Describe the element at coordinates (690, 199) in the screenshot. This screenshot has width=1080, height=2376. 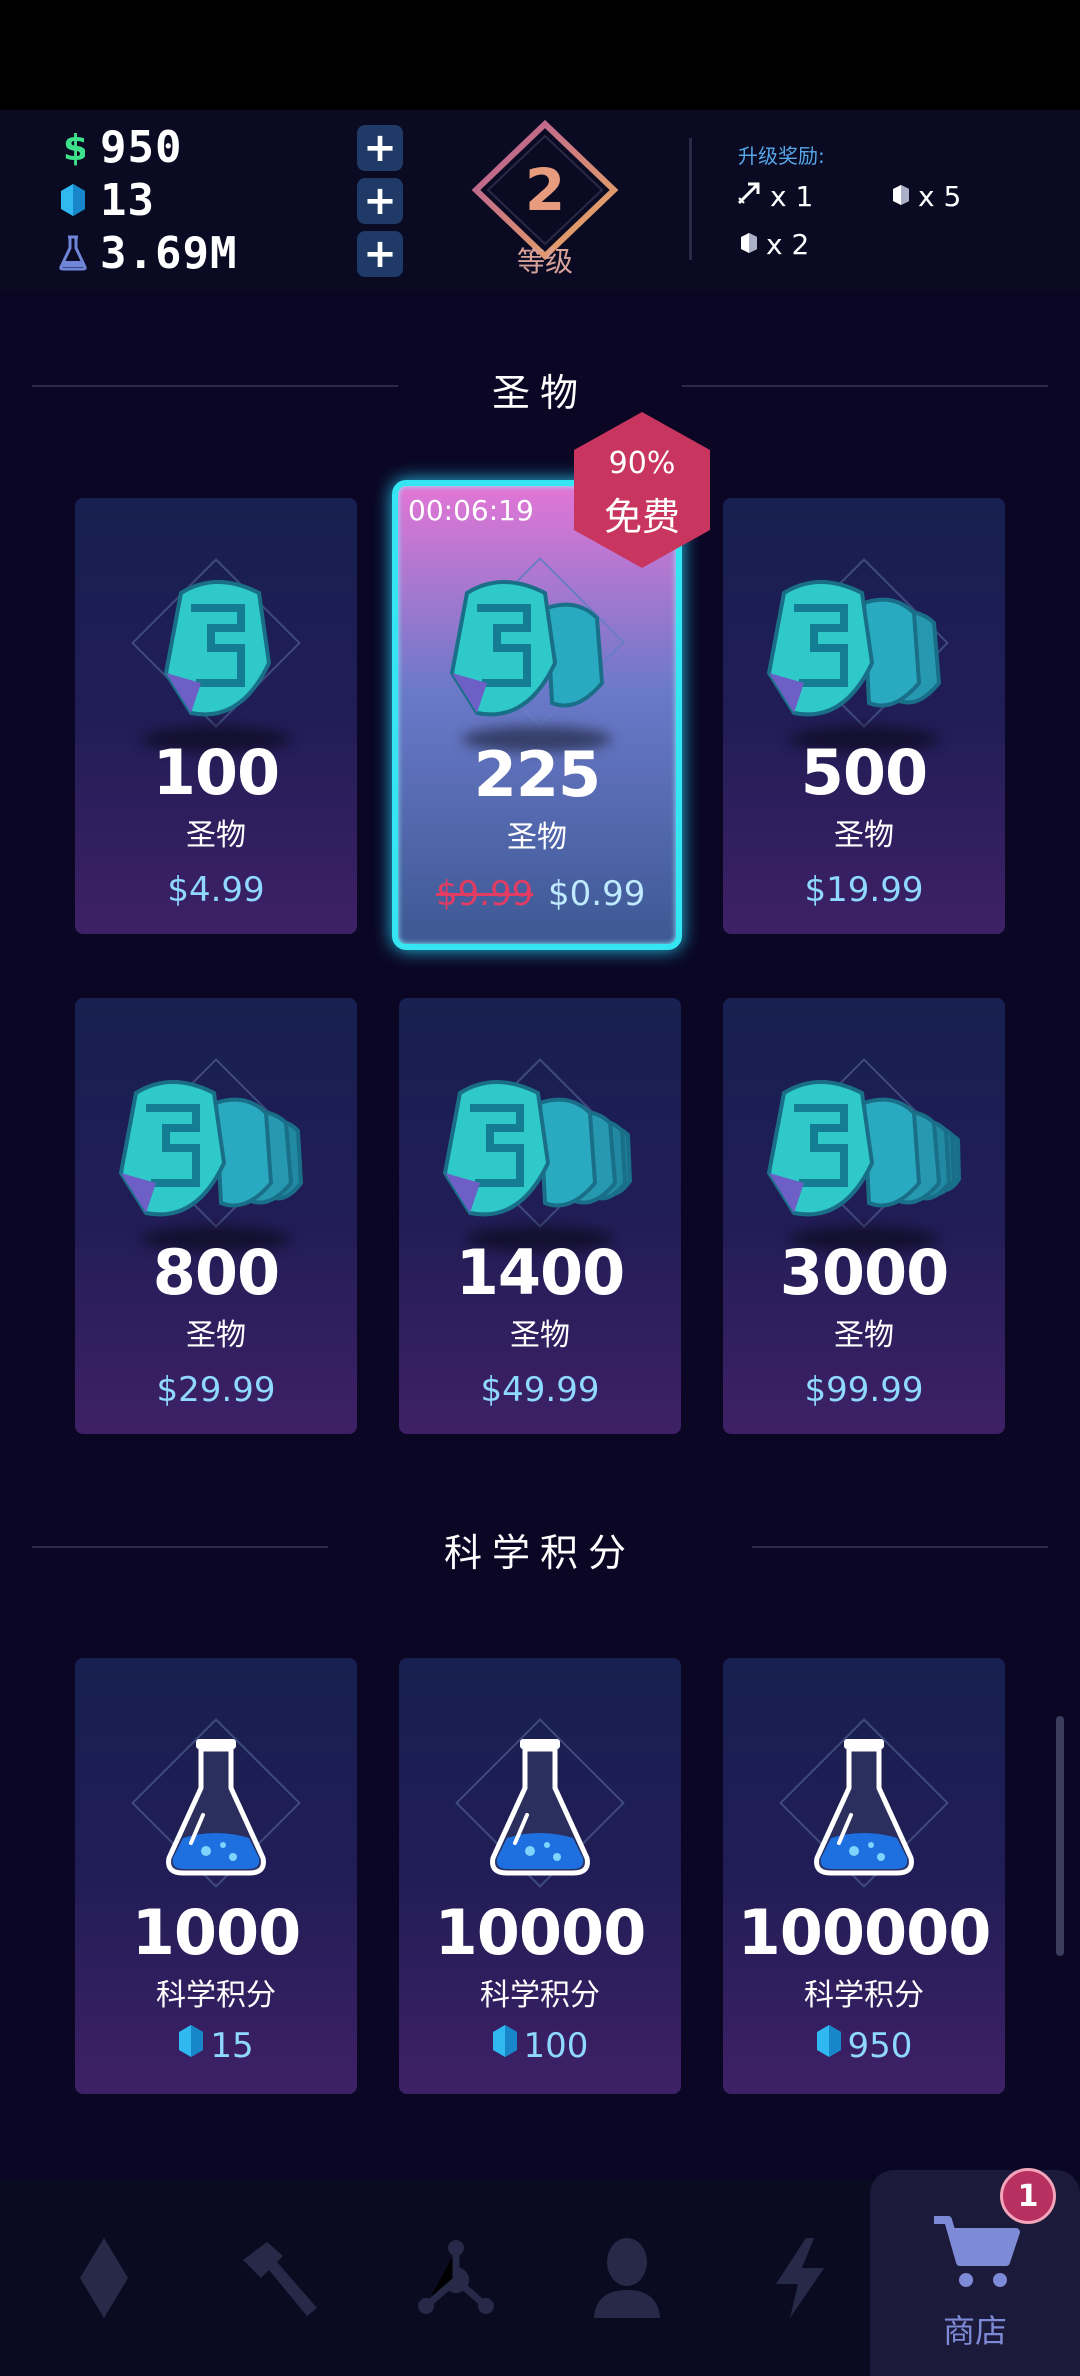
I see `header-divider` at that location.